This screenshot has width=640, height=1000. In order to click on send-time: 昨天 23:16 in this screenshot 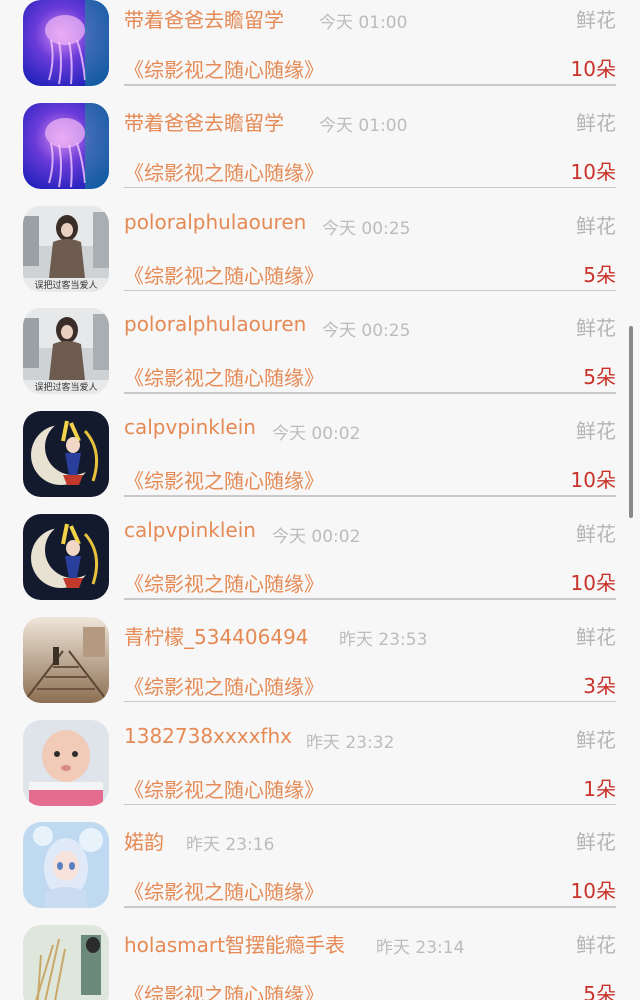, I will do `click(230, 845)`.